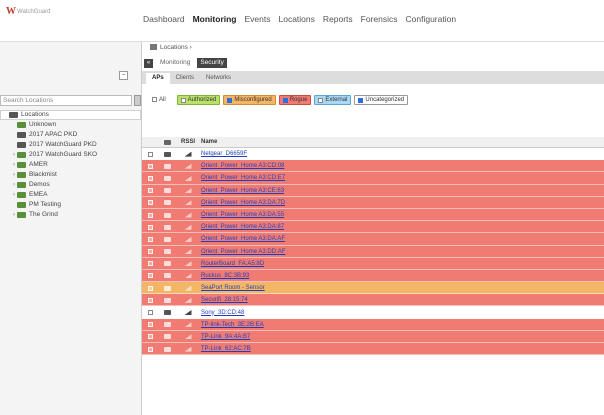 Image resolution: width=604 pixels, height=415 pixels. Describe the element at coordinates (373, 264) in the screenshot. I see `table-row: RouterBoard_FA:A5:8D` at that location.